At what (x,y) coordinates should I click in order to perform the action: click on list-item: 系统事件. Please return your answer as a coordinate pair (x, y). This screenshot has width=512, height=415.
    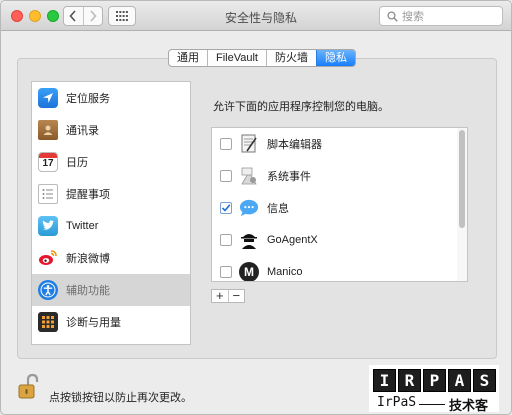
    Looking at the image, I should click on (334, 176).